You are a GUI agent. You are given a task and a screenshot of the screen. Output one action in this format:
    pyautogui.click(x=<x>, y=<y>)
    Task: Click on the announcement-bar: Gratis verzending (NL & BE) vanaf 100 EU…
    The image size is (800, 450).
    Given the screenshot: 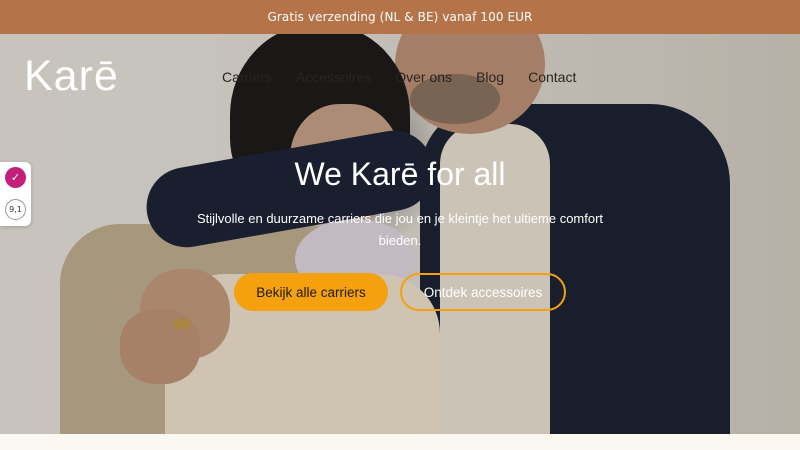 What is the action you would take?
    pyautogui.click(x=400, y=17)
    